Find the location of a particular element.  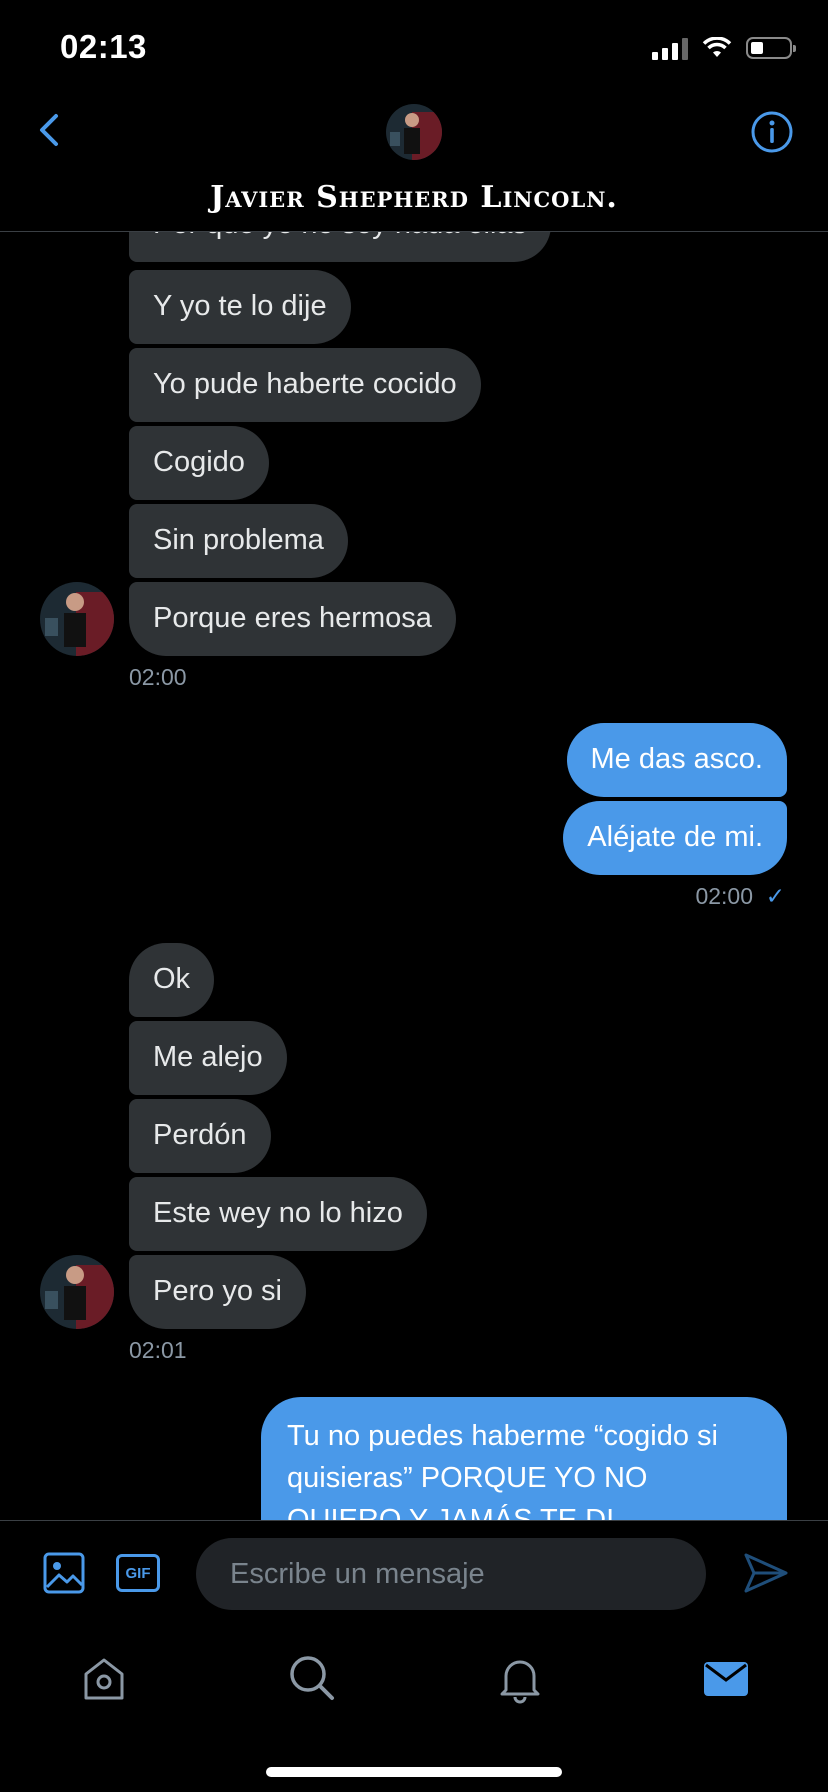

message-composer: GIF is located at coordinates (414, 1580).